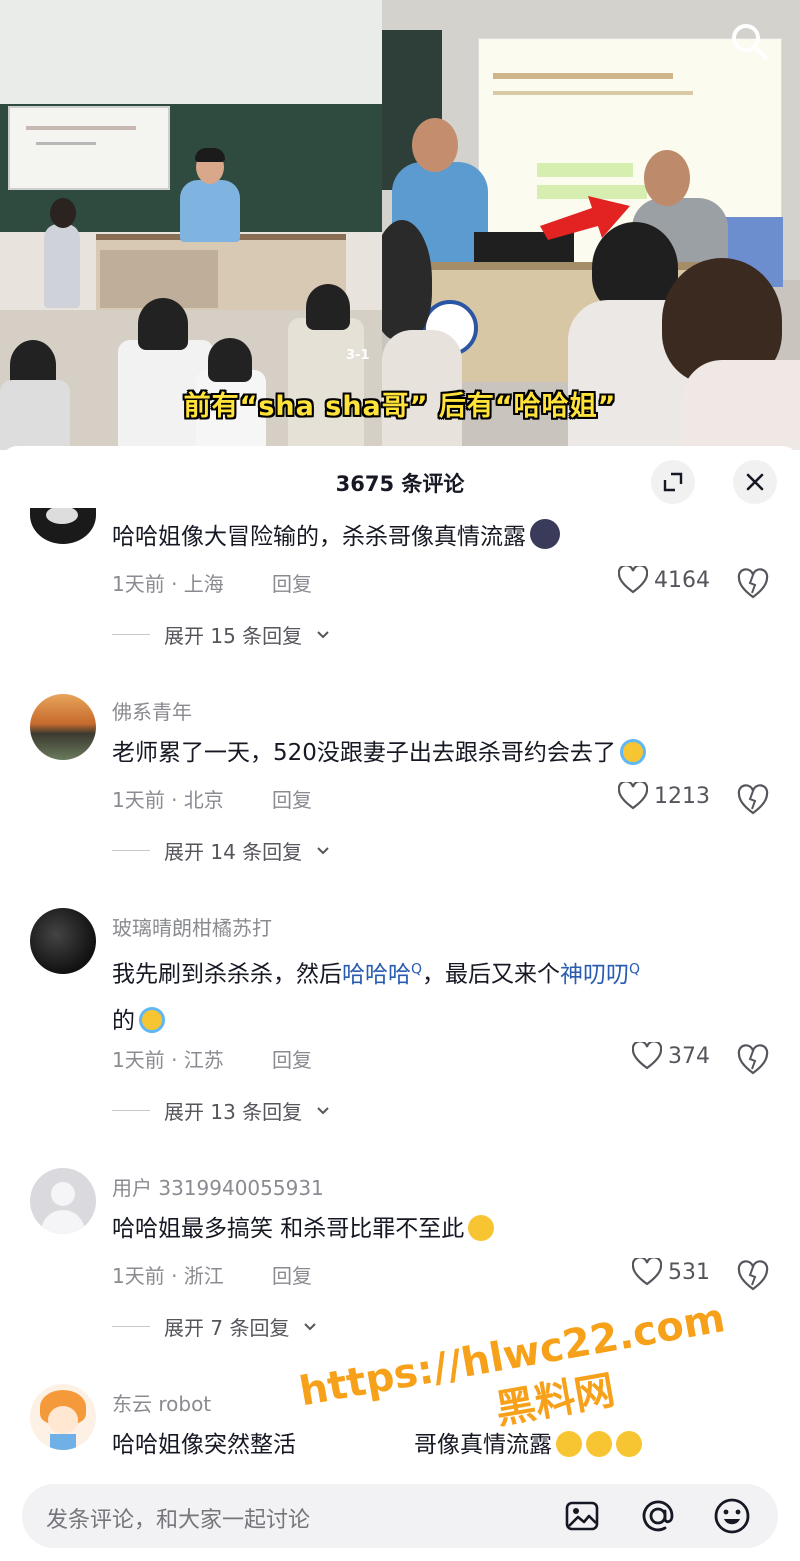 Image resolution: width=800 pixels, height=1561 pixels. What do you see at coordinates (62, 253) in the screenshot?
I see `student-figure` at bounding box center [62, 253].